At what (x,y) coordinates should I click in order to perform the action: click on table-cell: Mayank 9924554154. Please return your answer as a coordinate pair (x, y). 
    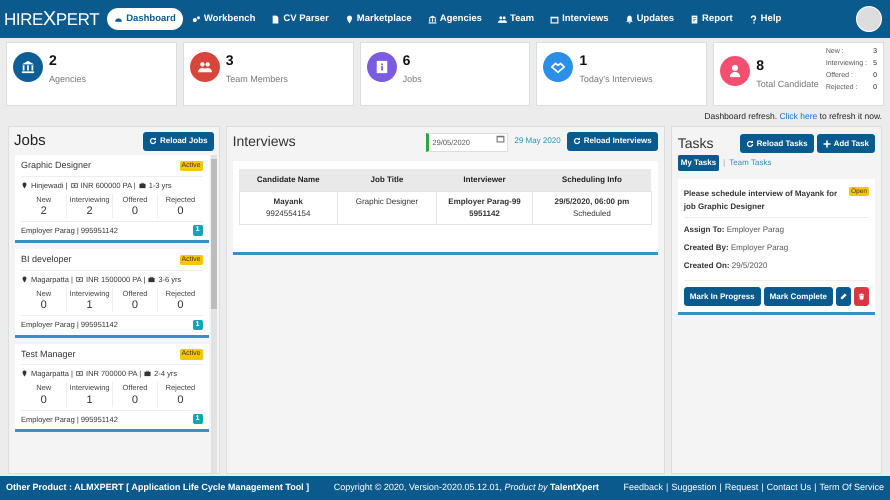
    Looking at the image, I should click on (288, 208).